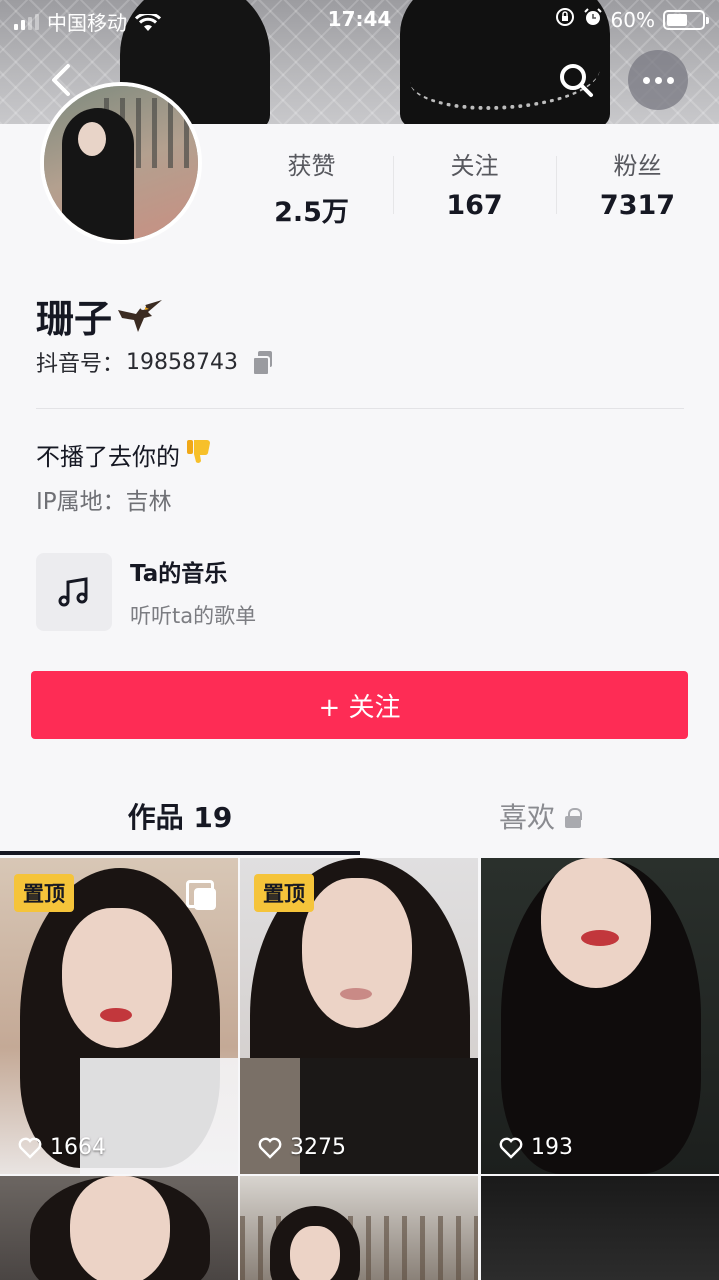  I want to click on douyin-id-label: 抖音号：, so click(80, 364).